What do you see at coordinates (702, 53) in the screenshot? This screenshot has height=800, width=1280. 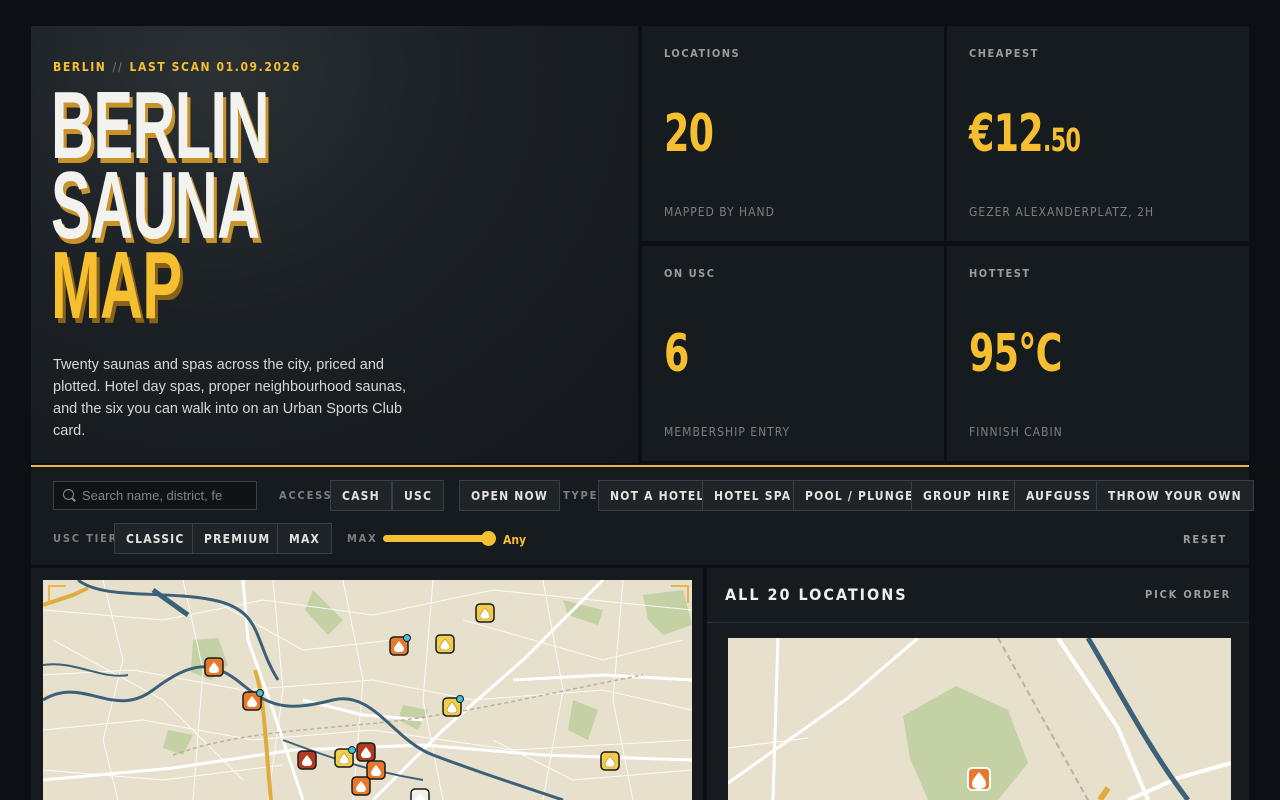 I see `stat-locations-label: LOCATIONS` at bounding box center [702, 53].